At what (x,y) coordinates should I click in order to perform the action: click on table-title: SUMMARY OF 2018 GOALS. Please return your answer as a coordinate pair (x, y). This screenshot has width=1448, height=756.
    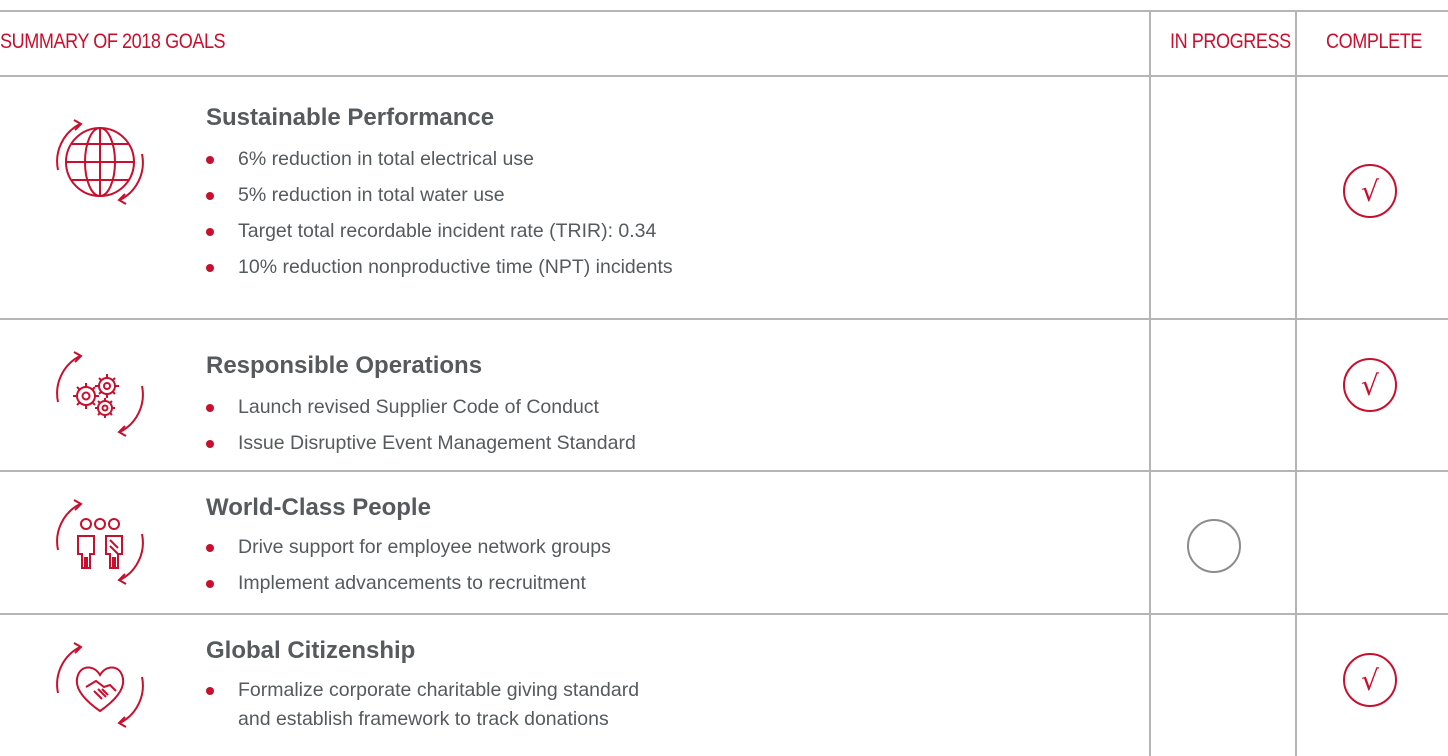
    Looking at the image, I should click on (113, 41).